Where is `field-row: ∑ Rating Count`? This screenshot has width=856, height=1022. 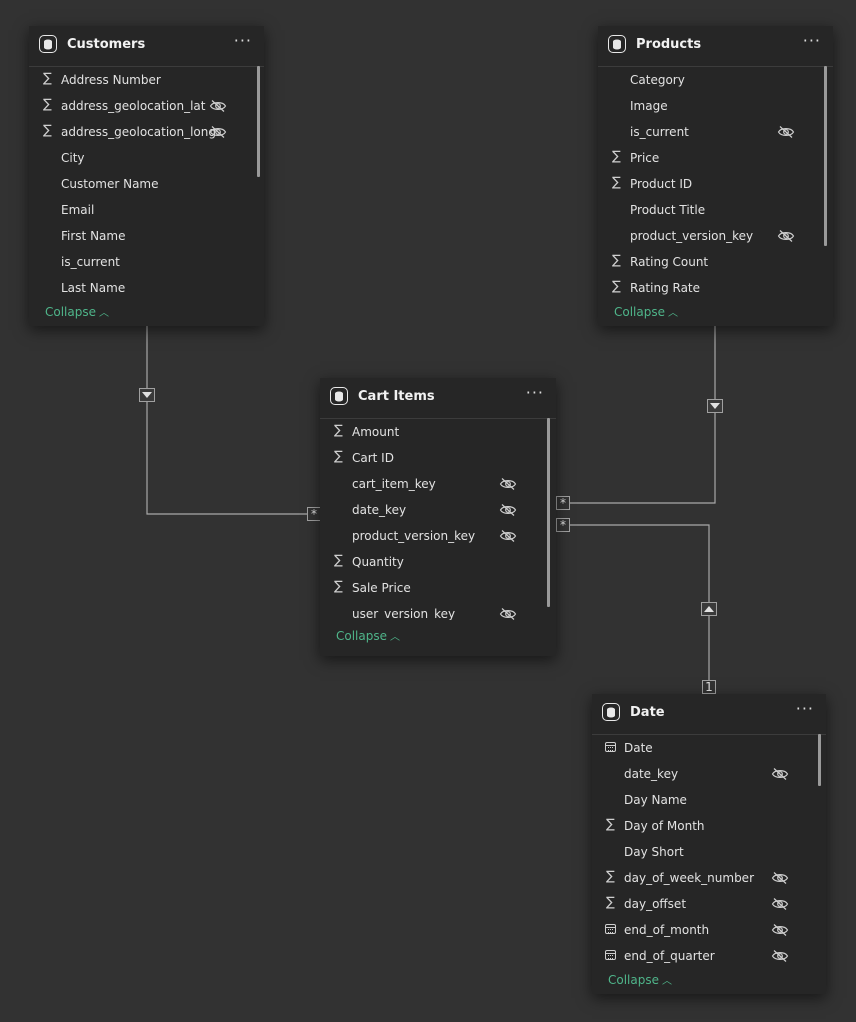 field-row: ∑ Rating Count is located at coordinates (715, 262).